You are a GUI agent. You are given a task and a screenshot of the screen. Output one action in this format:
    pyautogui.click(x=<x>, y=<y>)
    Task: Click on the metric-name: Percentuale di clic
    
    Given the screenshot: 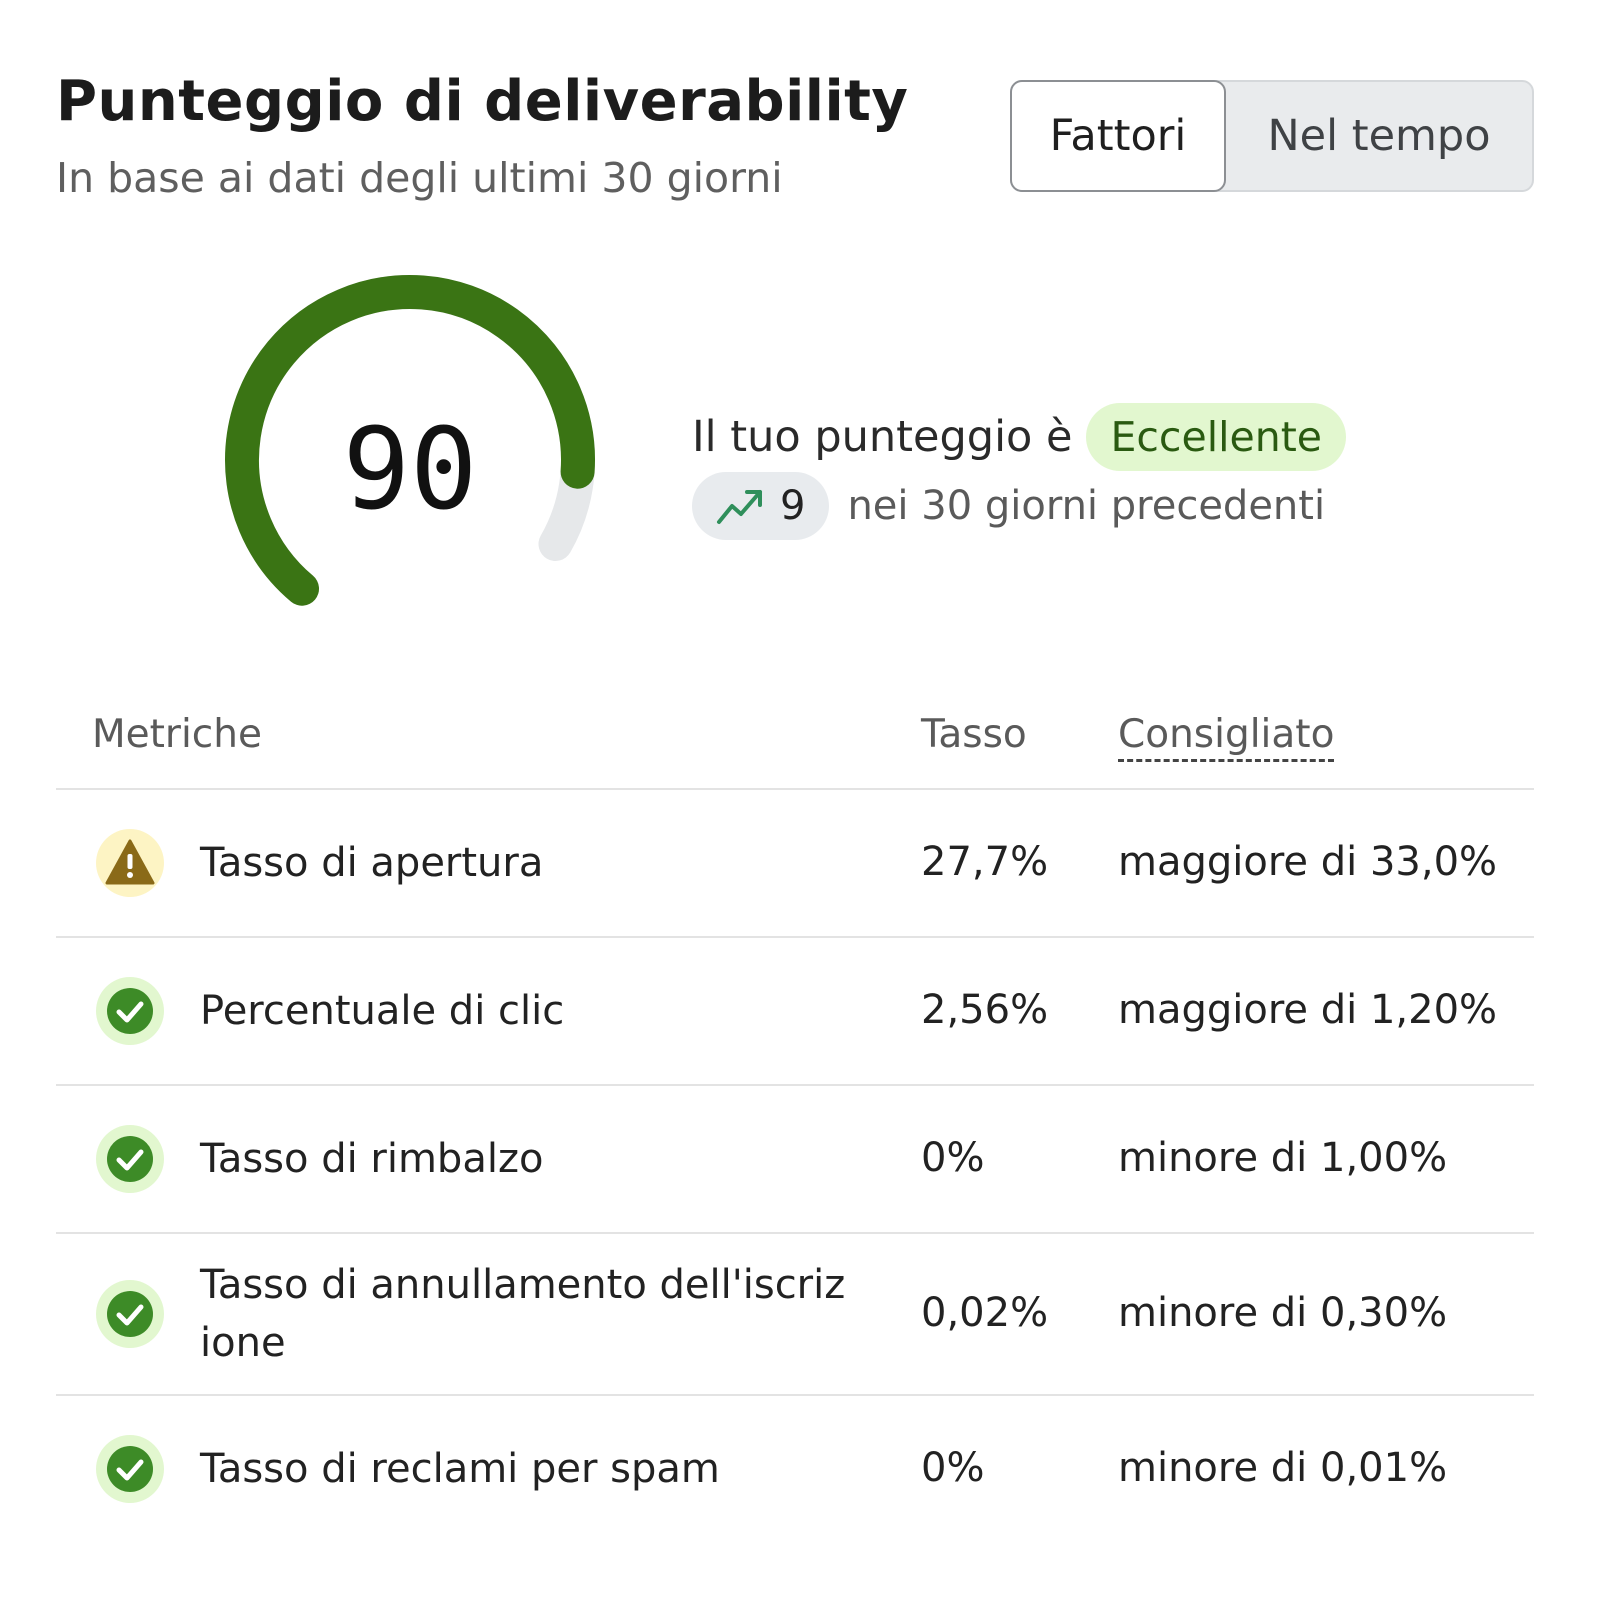 What is the action you would take?
    pyautogui.click(x=530, y=1011)
    